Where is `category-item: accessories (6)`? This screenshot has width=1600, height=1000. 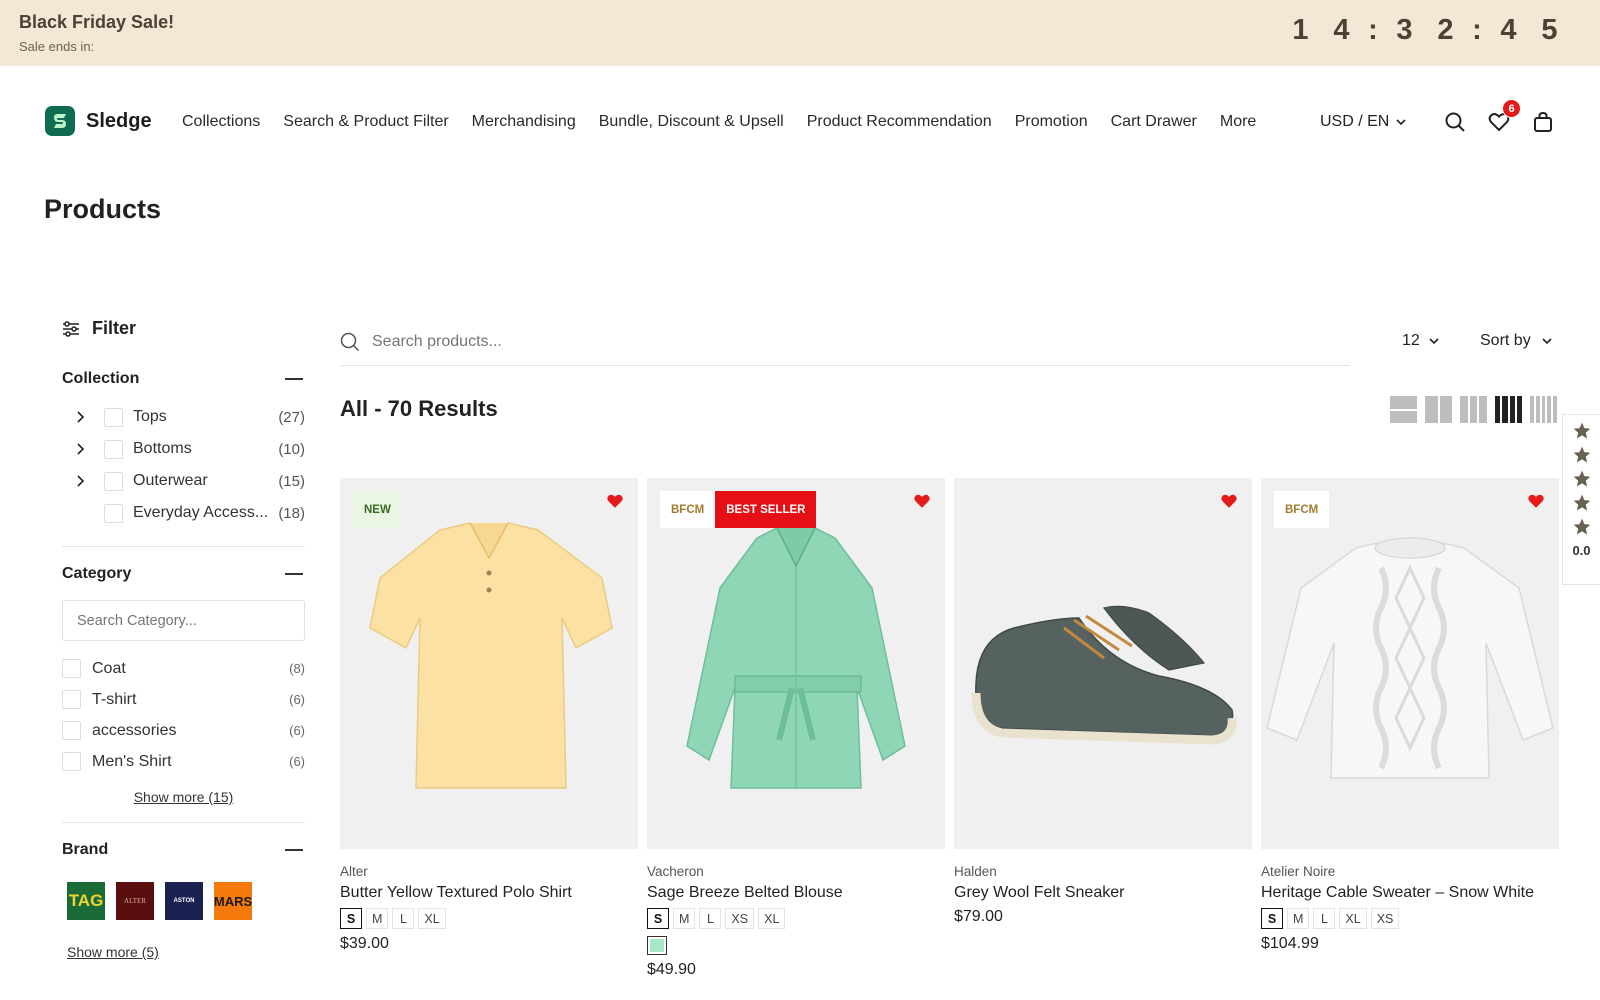
category-item: accessories (6) is located at coordinates (183, 730).